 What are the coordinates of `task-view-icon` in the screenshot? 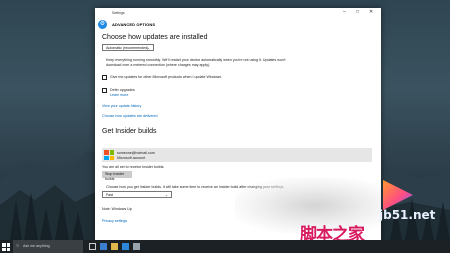 It's located at (92, 246).